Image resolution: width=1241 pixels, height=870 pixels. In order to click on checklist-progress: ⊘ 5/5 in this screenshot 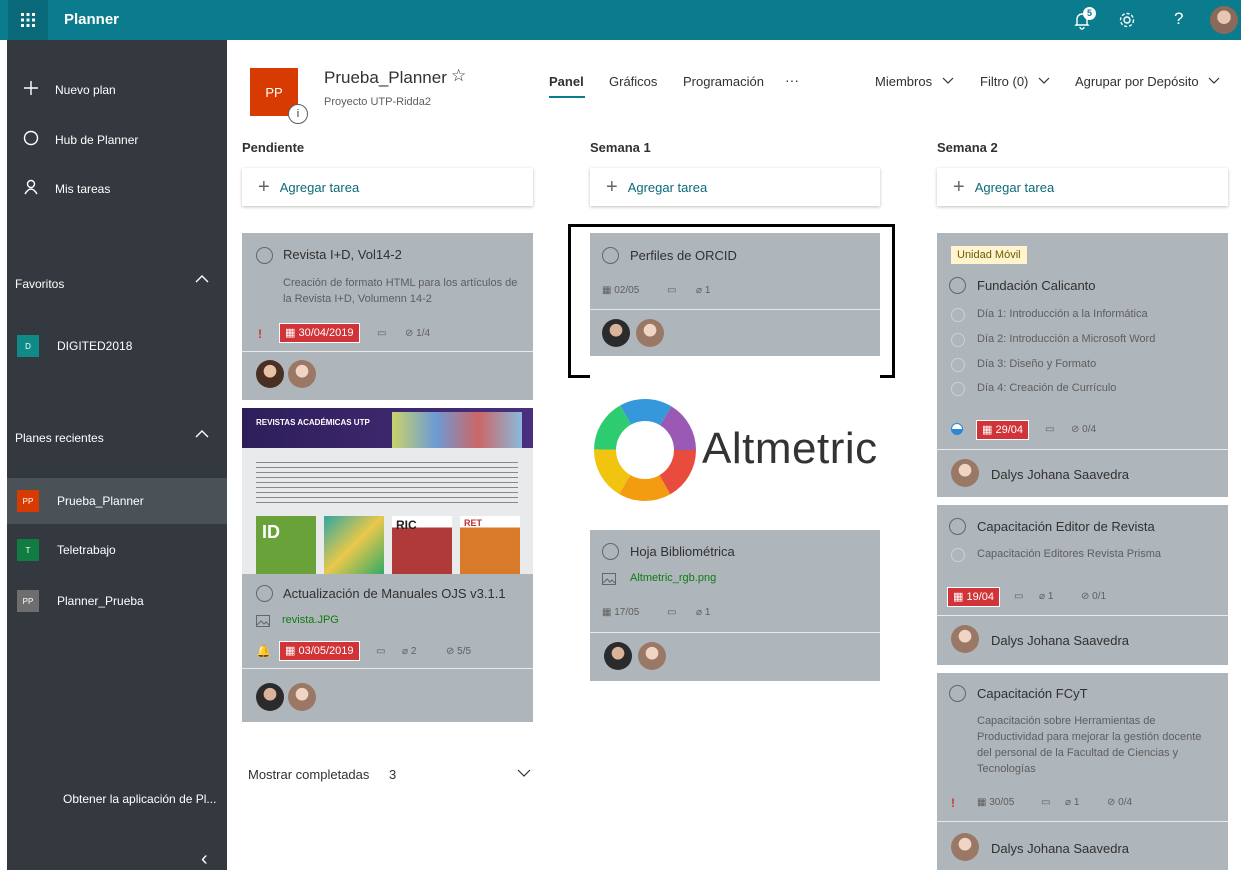, I will do `click(458, 651)`.